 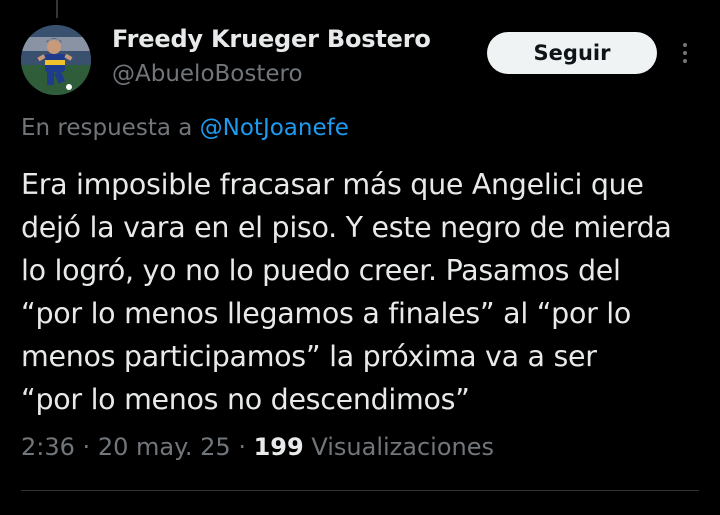 I want to click on tweet-time: 2:36, so click(x=48, y=447).